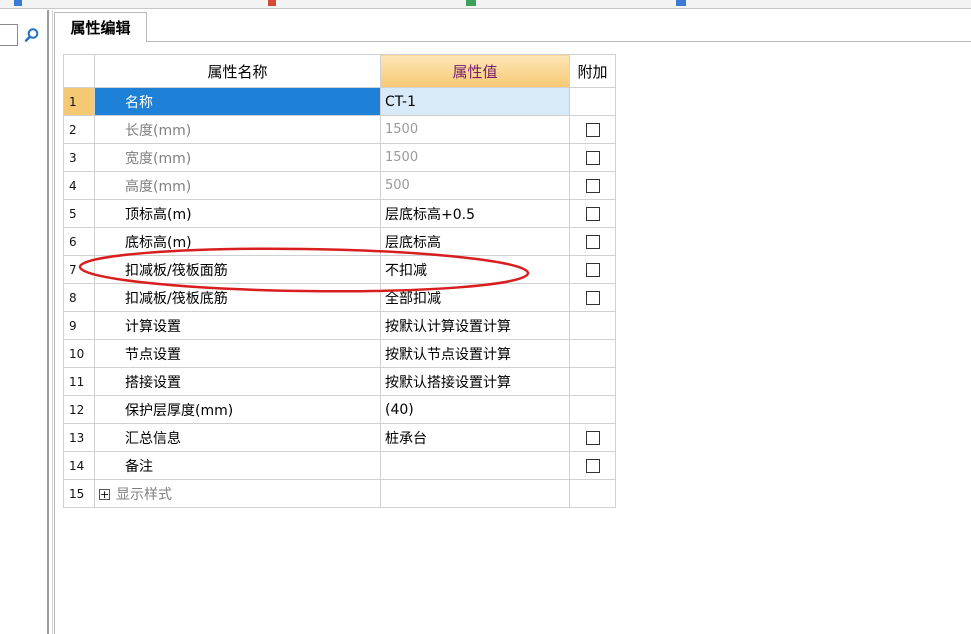 The image size is (971, 634). What do you see at coordinates (237, 213) in the screenshot?
I see `property-name: 顶标高(m)` at bounding box center [237, 213].